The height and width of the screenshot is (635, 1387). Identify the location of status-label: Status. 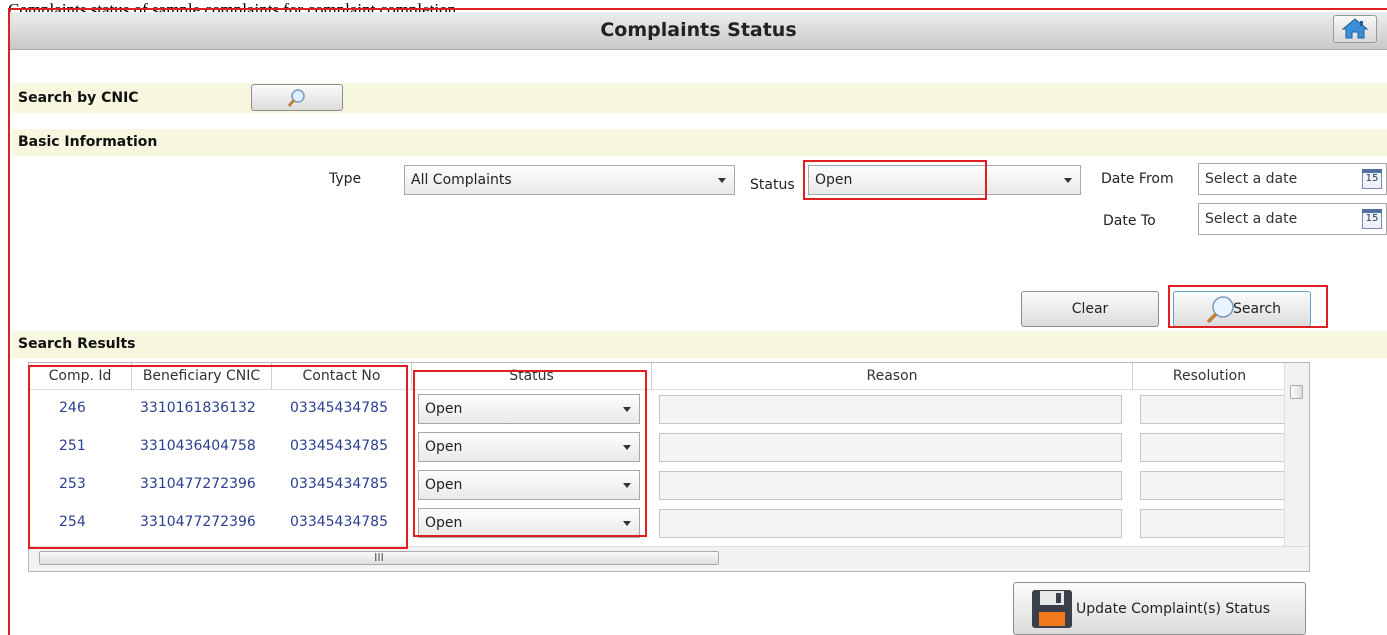
(772, 185).